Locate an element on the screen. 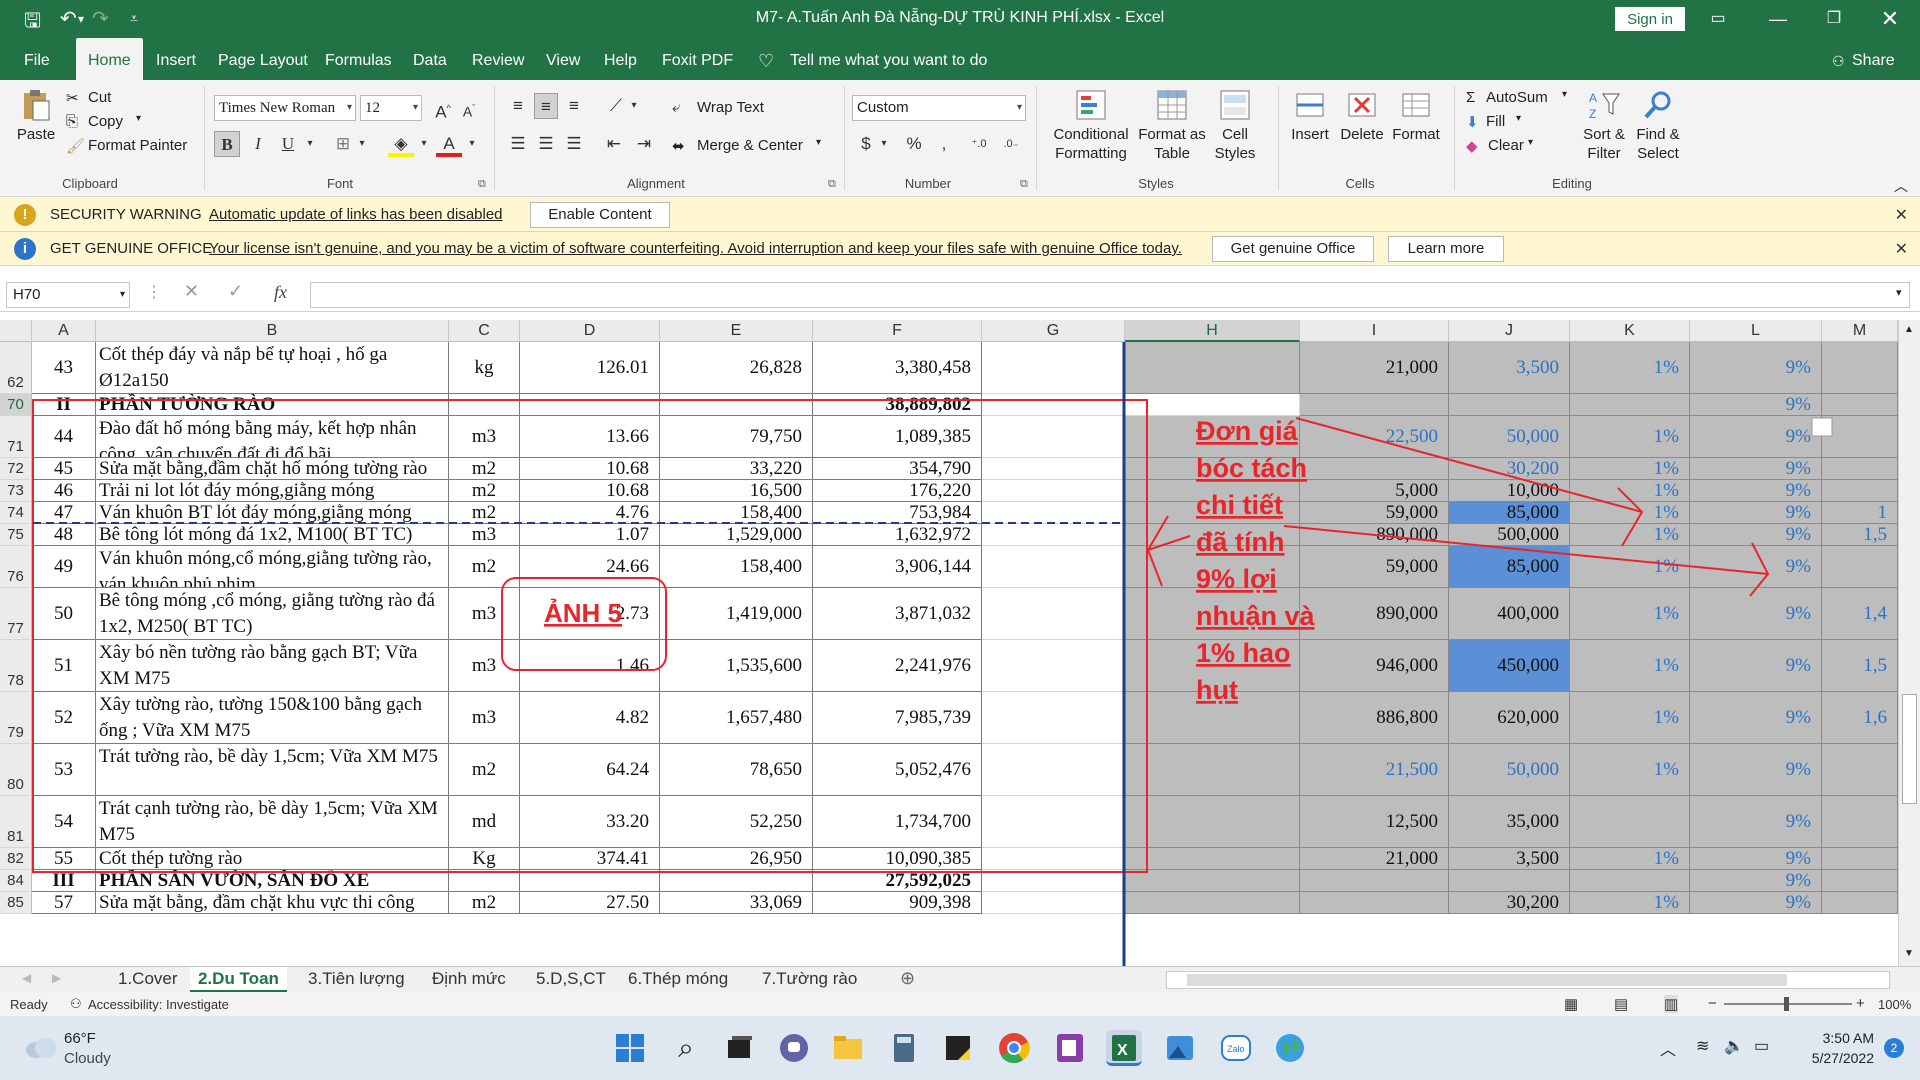  wifi-icon: ≋ is located at coordinates (1702, 1046).